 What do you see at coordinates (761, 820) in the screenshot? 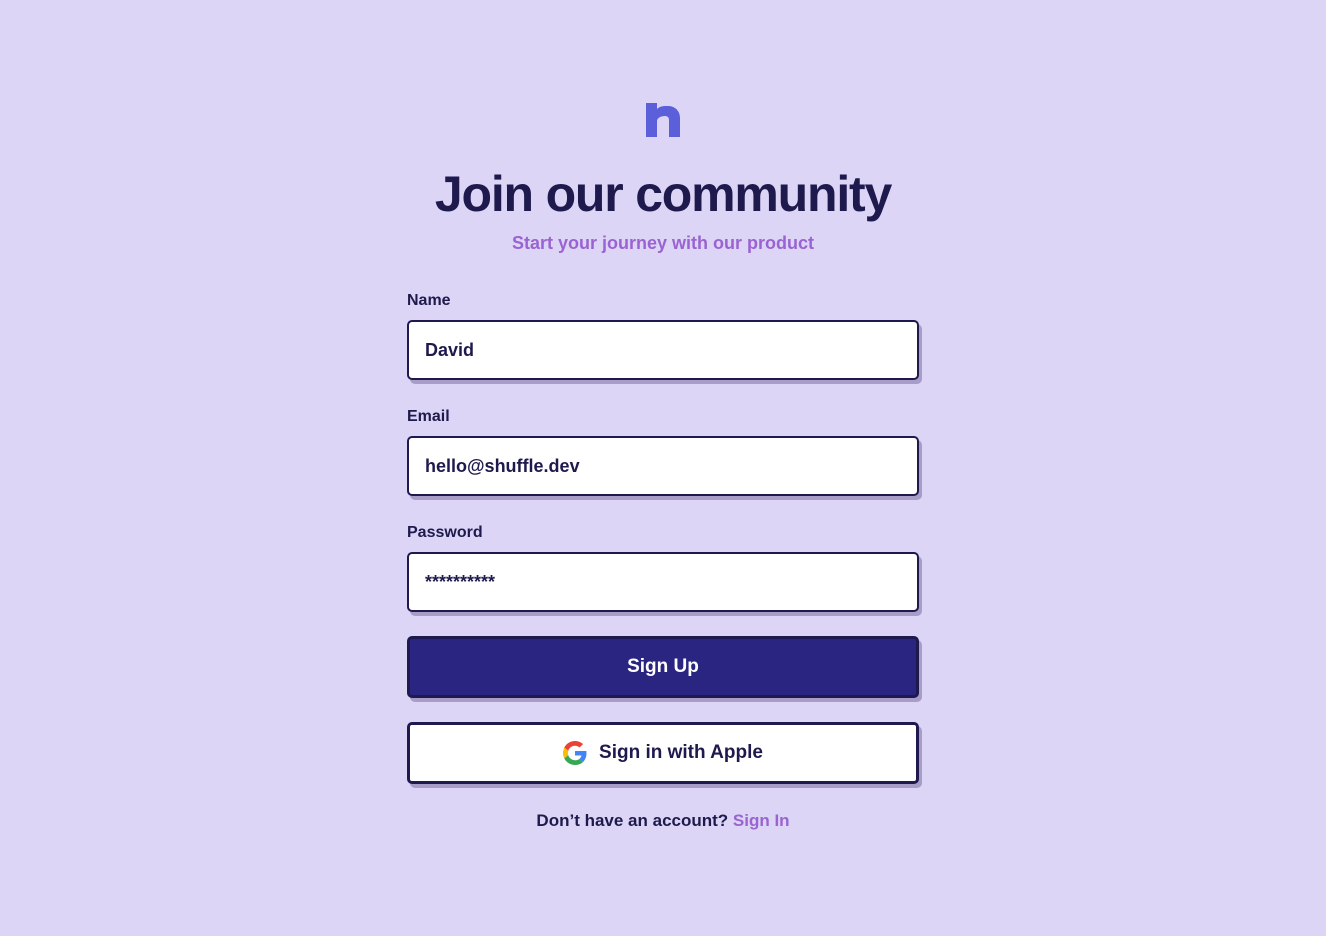
I see `sign-in-link: Sign In` at bounding box center [761, 820].